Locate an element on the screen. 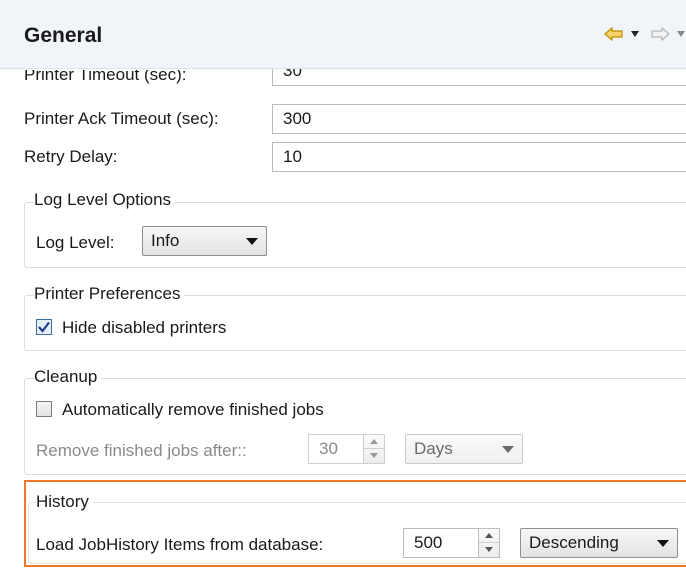 This screenshot has width=686, height=569. hide-disabled-printers-label: Hide disabled printers is located at coordinates (144, 328).